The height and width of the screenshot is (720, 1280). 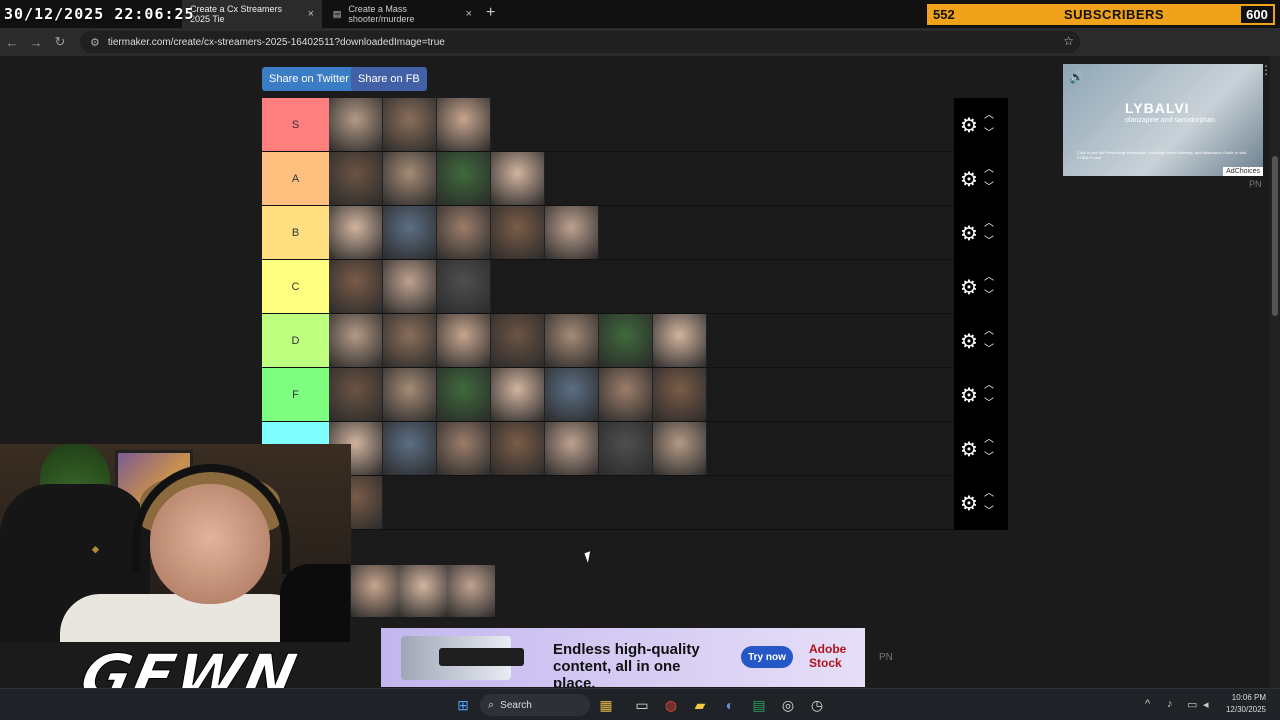 What do you see at coordinates (402, 14) in the screenshot?
I see `tab-tiermaker-mass: ▤ Create a Mass shooter/murdere ×` at bounding box center [402, 14].